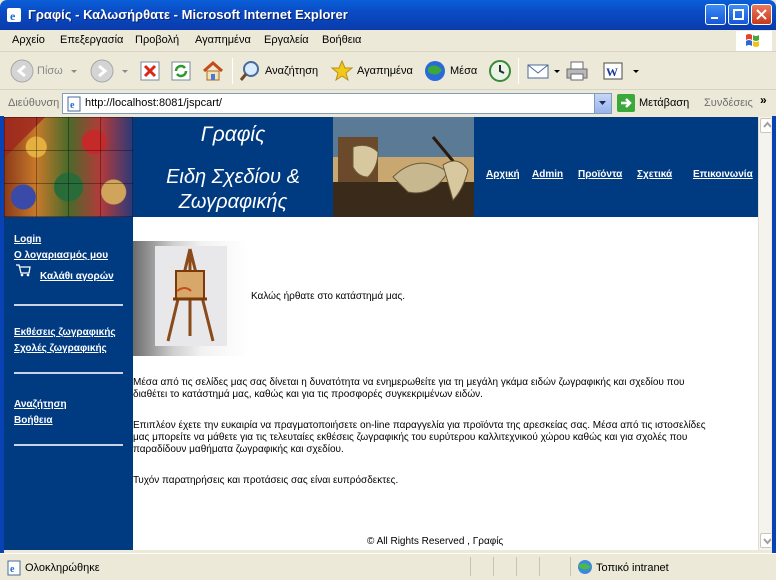  Describe the element at coordinates (585, 567) in the screenshot. I see `intranet-zone-icon` at that location.